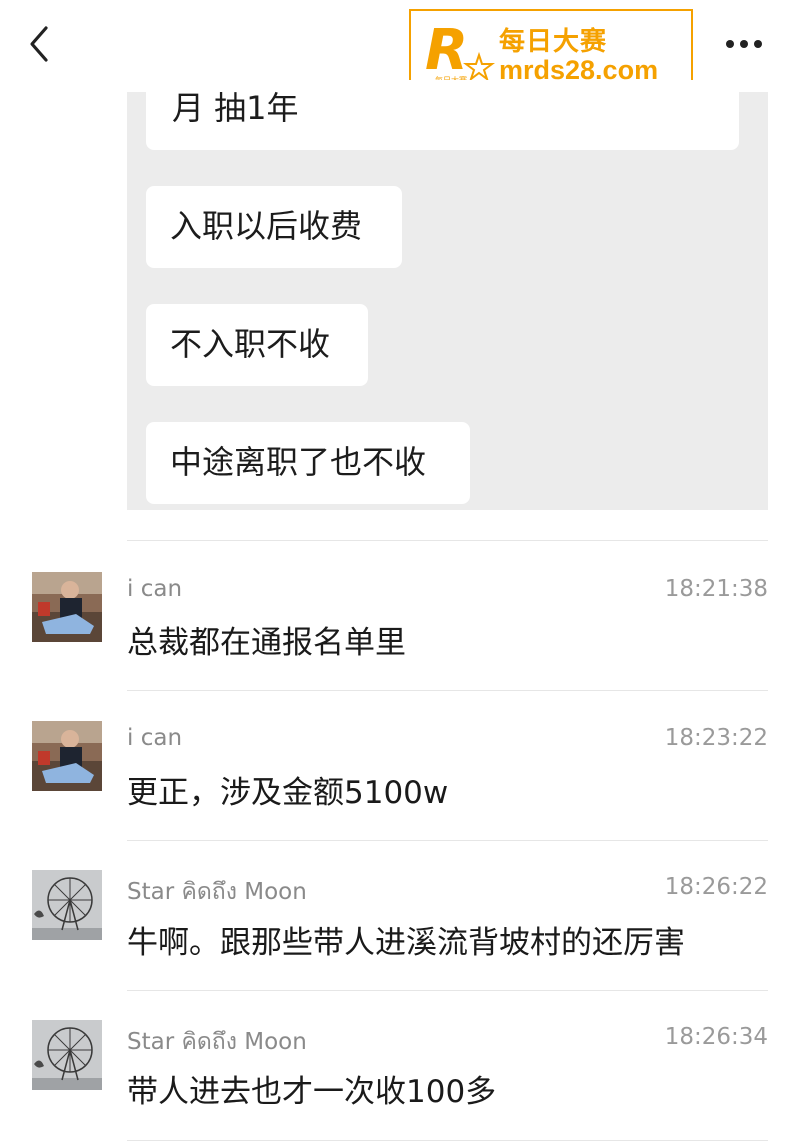  I want to click on message-text: 总裁都在通报名单里, so click(266, 639).